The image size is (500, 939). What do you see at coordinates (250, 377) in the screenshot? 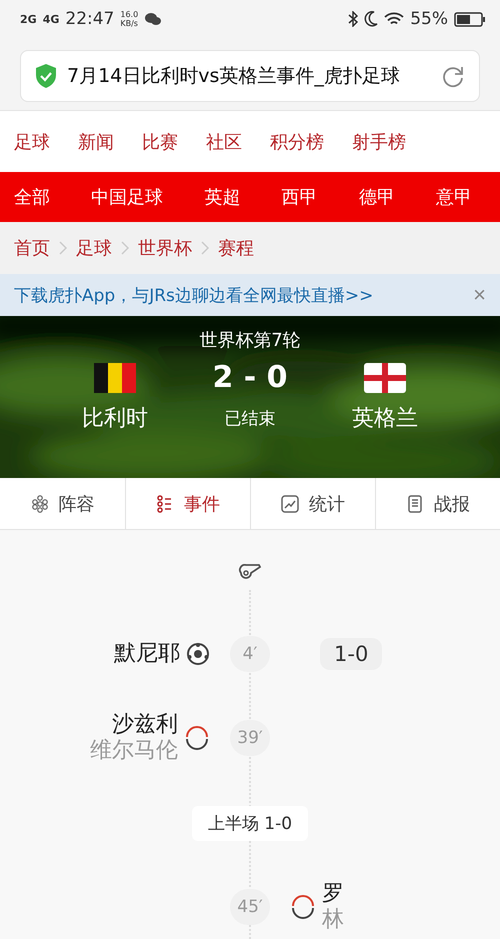
I see `match-score: 2 - 0` at bounding box center [250, 377].